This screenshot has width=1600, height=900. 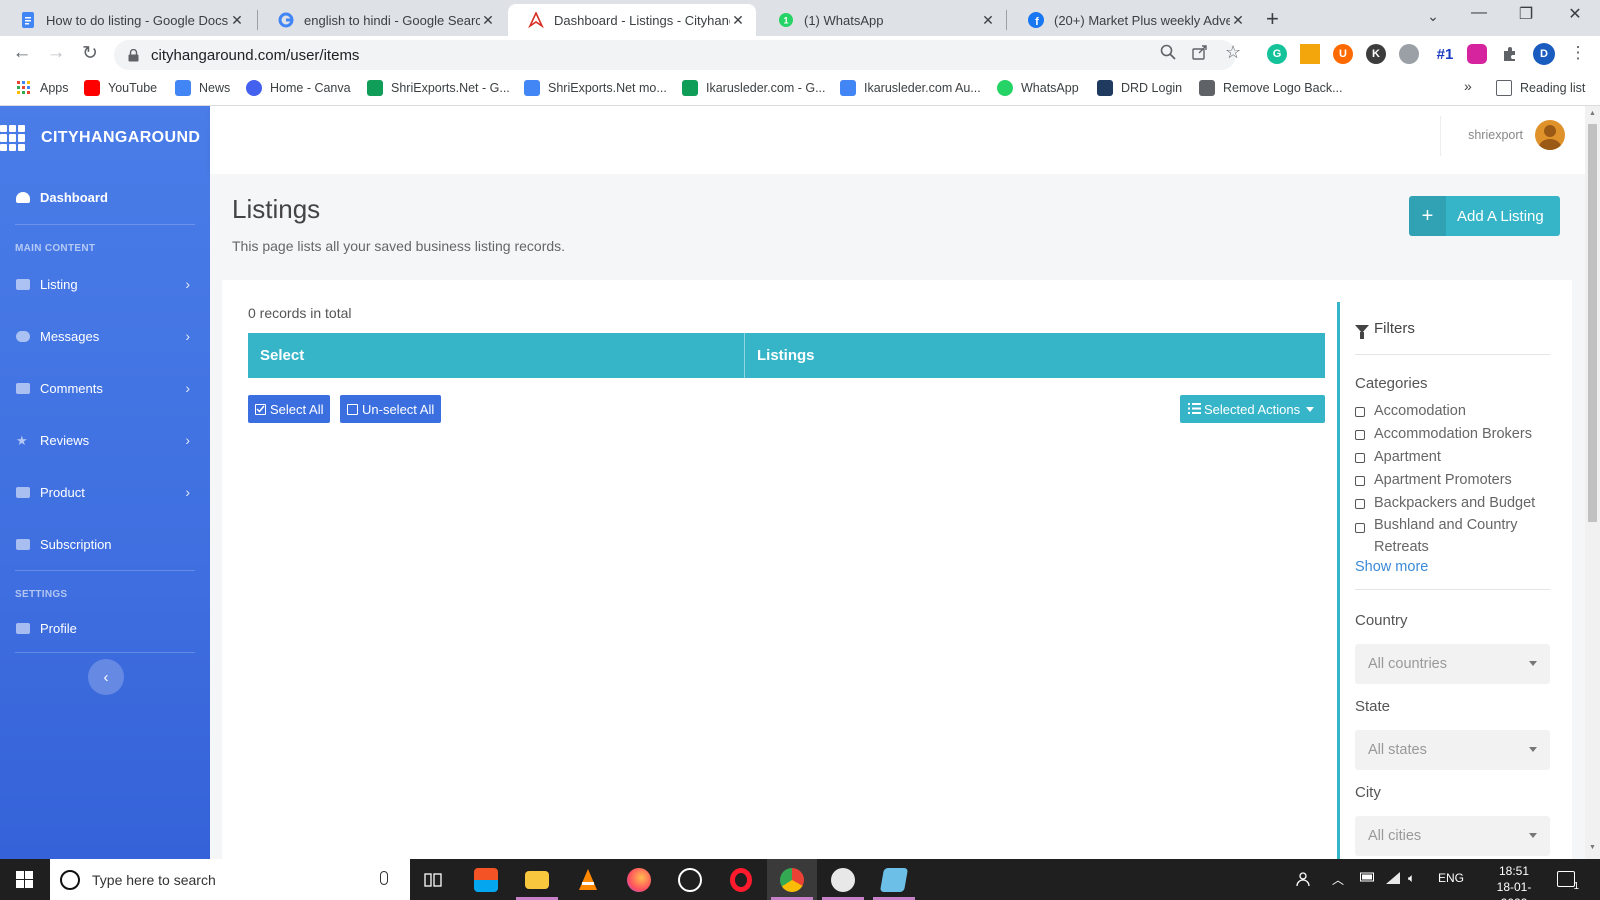 I want to click on sidebar-item-dashboard: Dashboard, so click(x=105, y=197).